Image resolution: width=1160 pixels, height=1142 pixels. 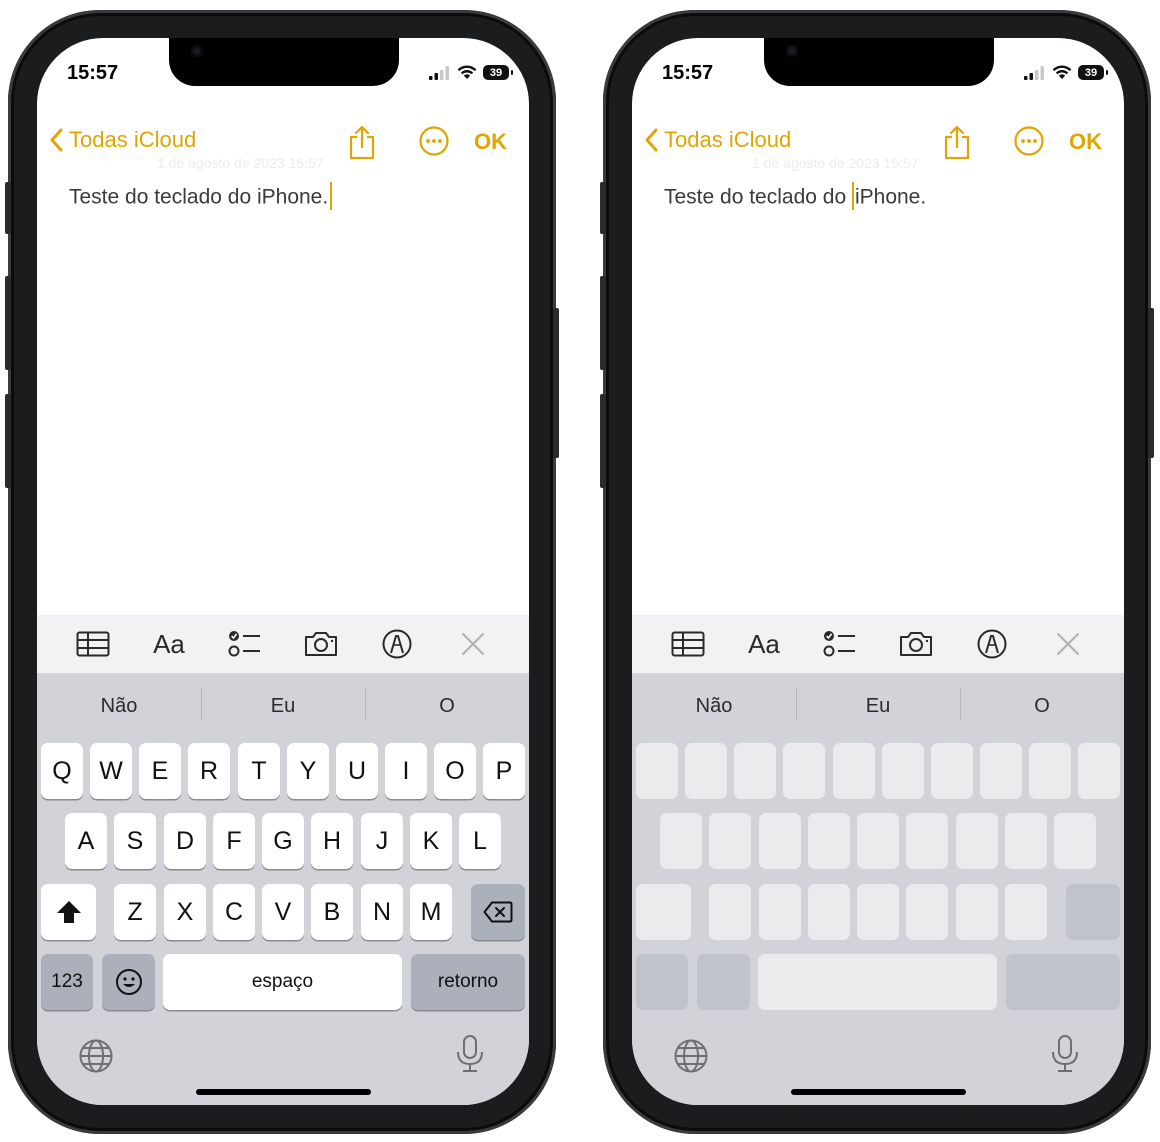 What do you see at coordinates (468, 982) in the screenshot?
I see `return-key: retorno` at bounding box center [468, 982].